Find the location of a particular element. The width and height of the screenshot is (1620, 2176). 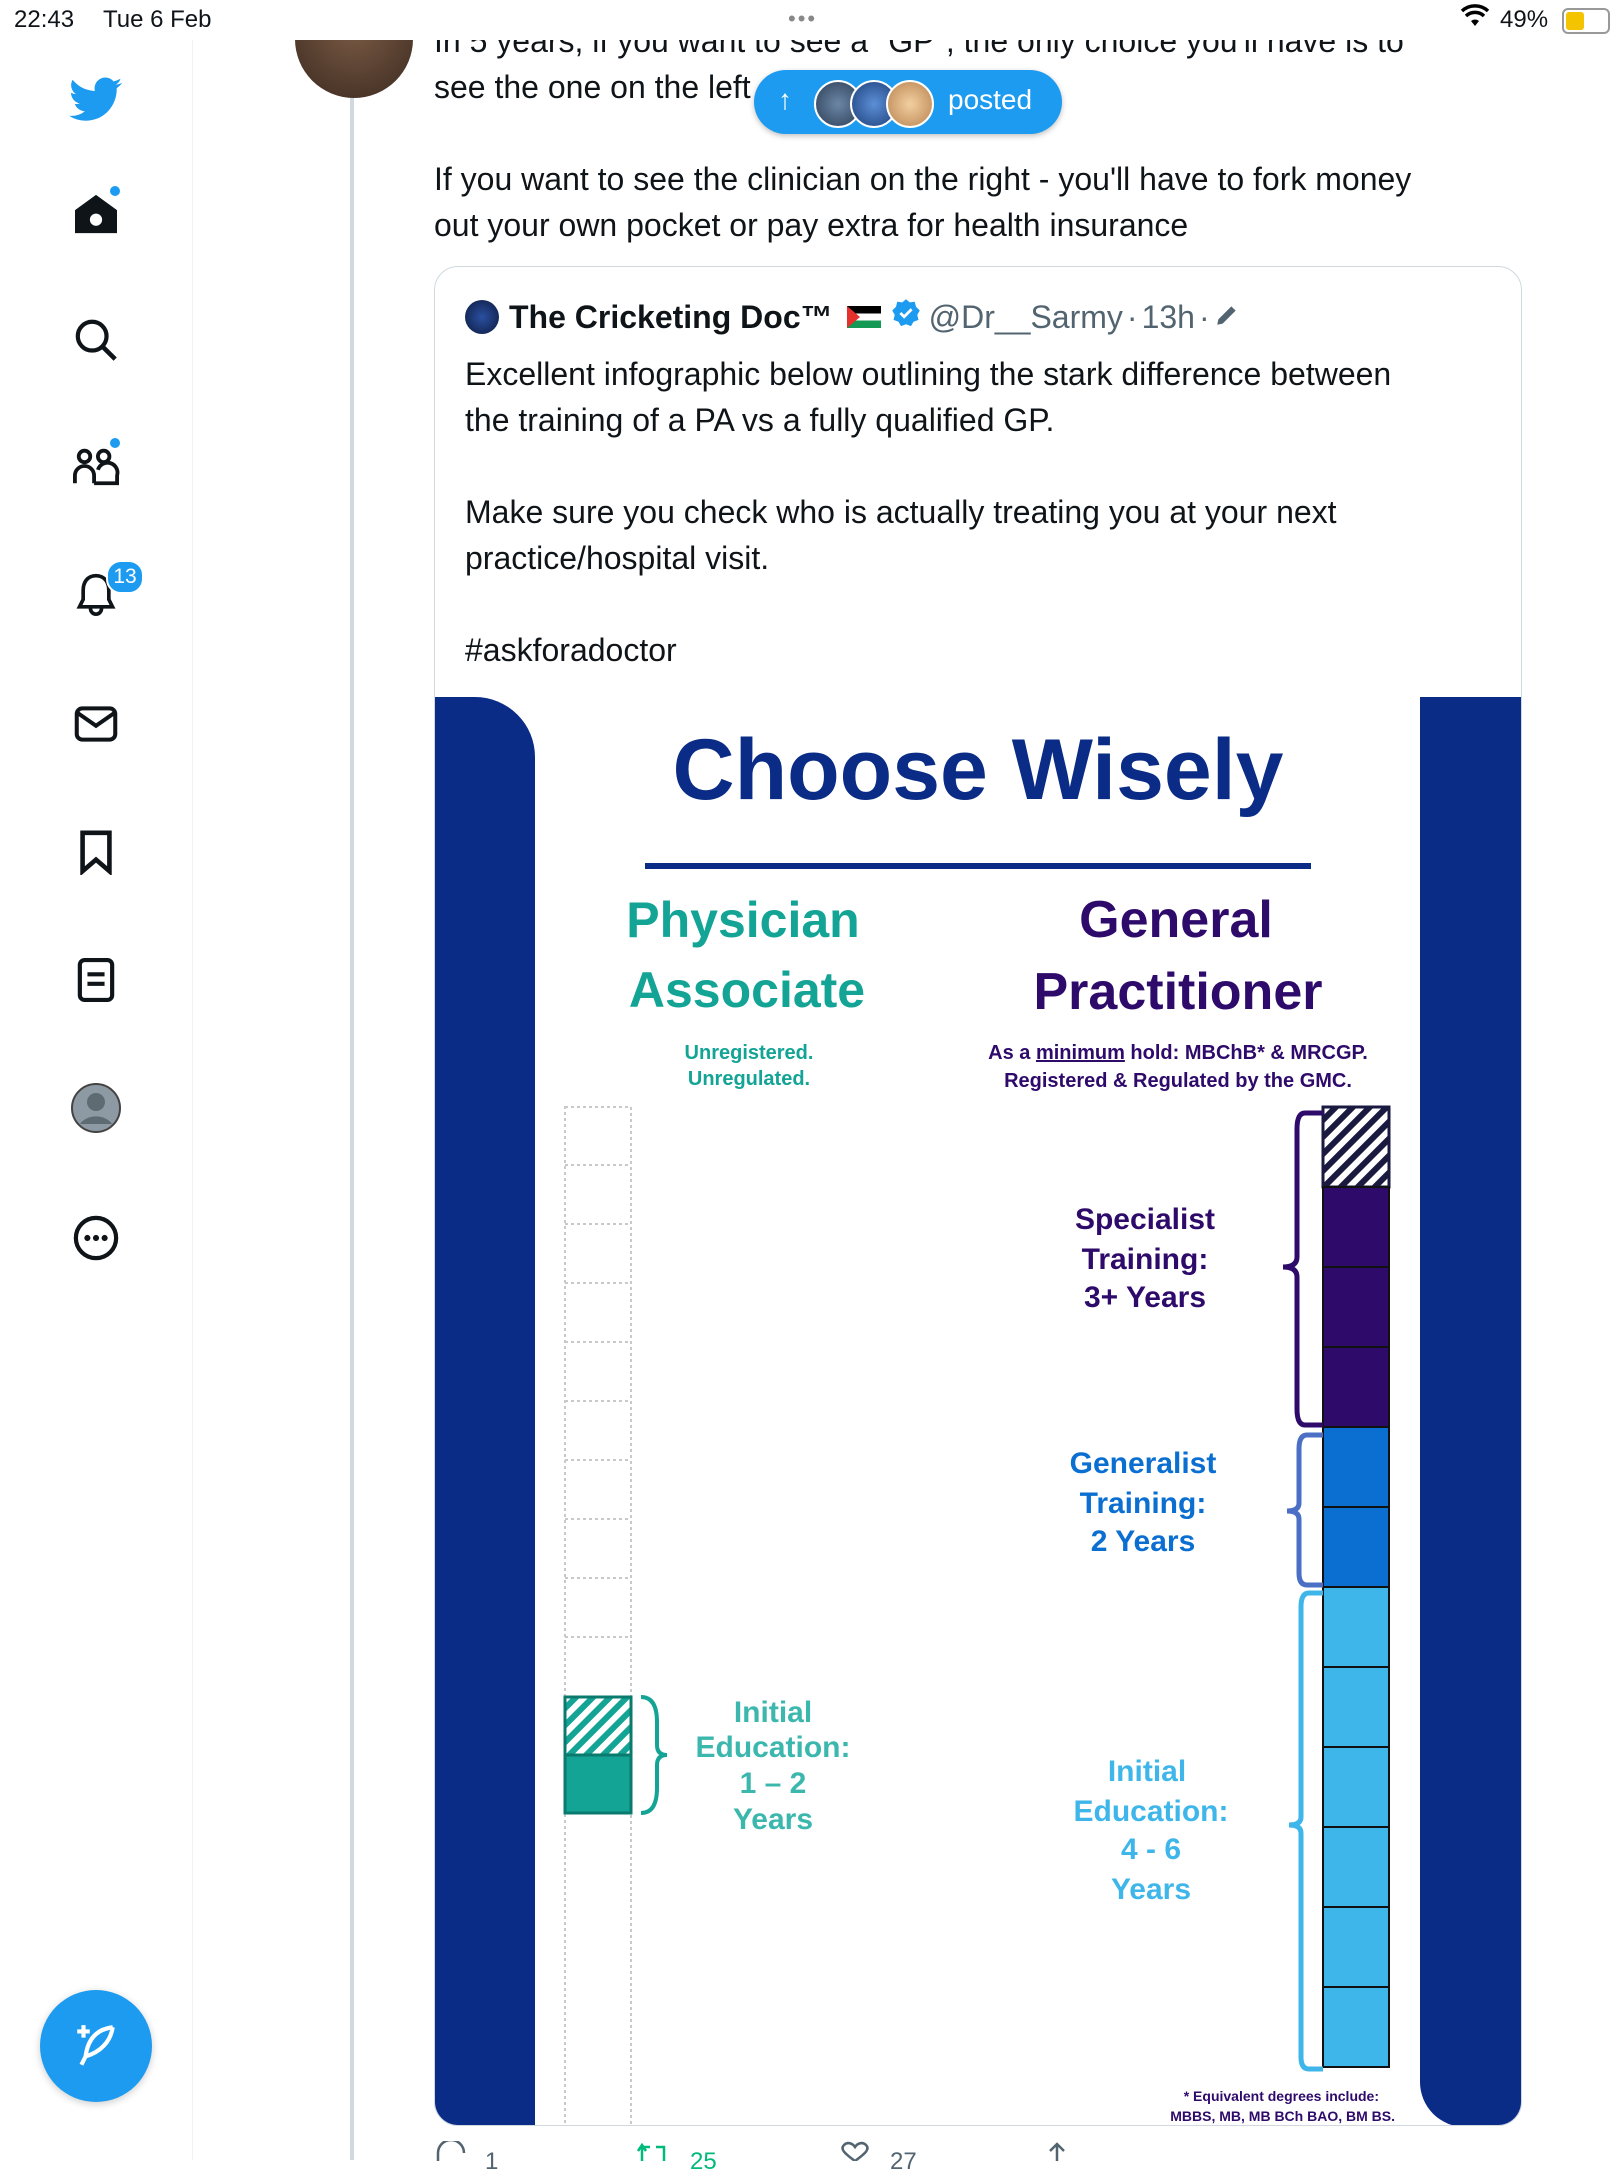

new-posts-pill: ↑ posted is located at coordinates (908, 102).